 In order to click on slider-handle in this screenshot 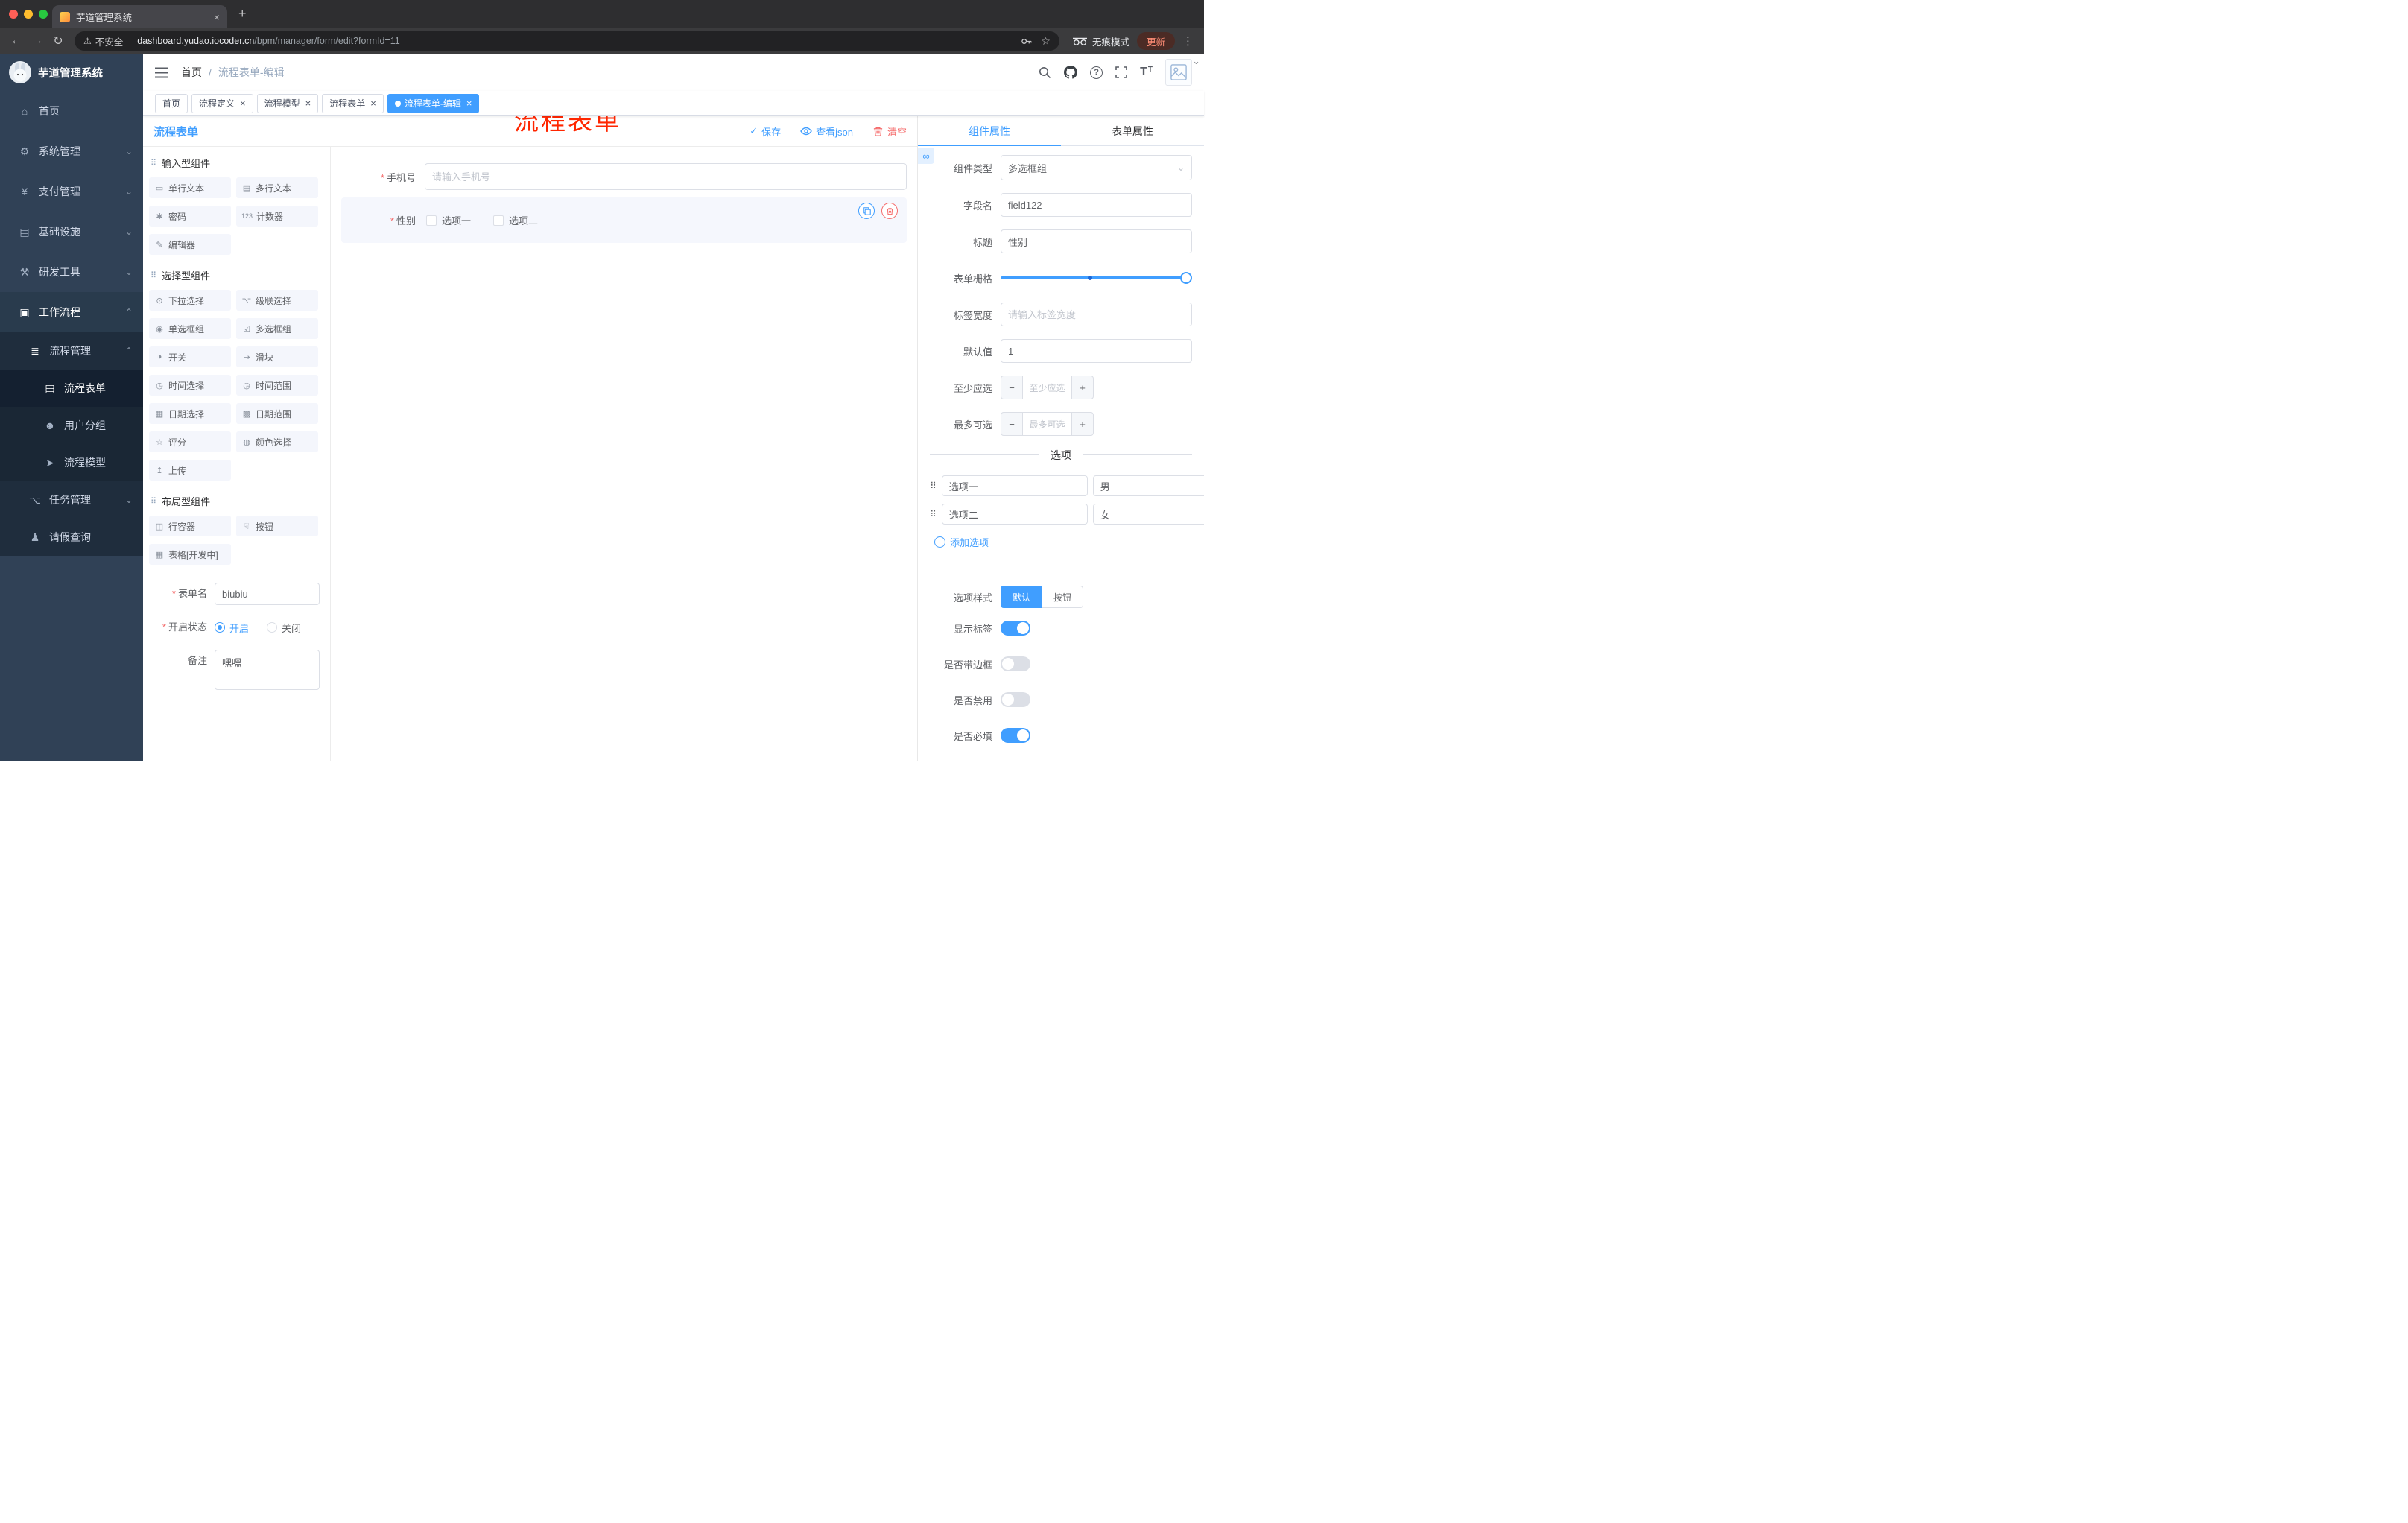, I will do `click(1186, 278)`.